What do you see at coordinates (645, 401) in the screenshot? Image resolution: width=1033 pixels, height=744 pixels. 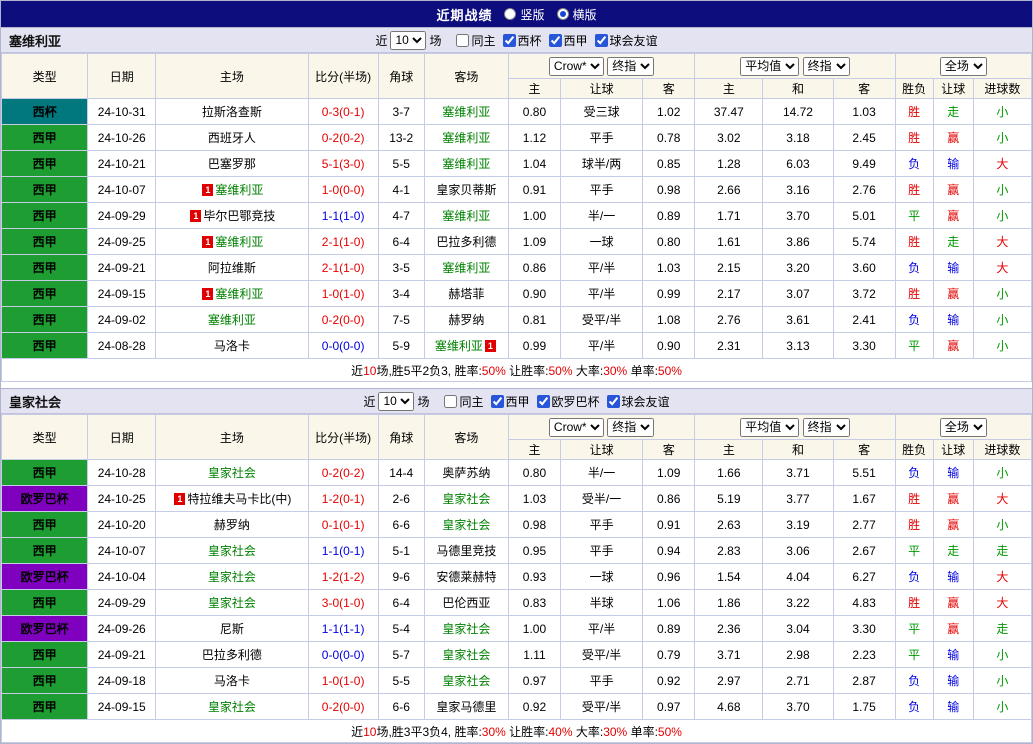 I see `league-filter-label: 球会友谊` at bounding box center [645, 401].